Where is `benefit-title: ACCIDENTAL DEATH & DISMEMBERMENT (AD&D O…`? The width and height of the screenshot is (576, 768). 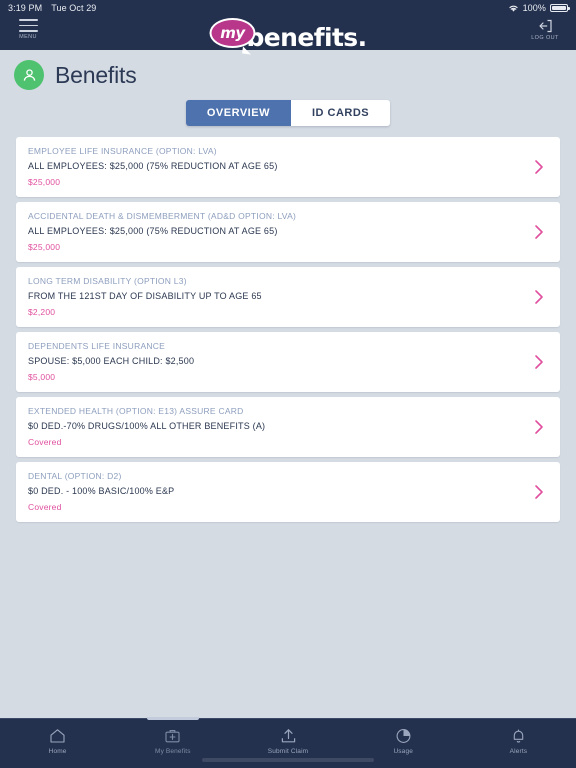 benefit-title: ACCIDENTAL DEATH & DISMEMBERMENT (AD&D O… is located at coordinates (162, 216).